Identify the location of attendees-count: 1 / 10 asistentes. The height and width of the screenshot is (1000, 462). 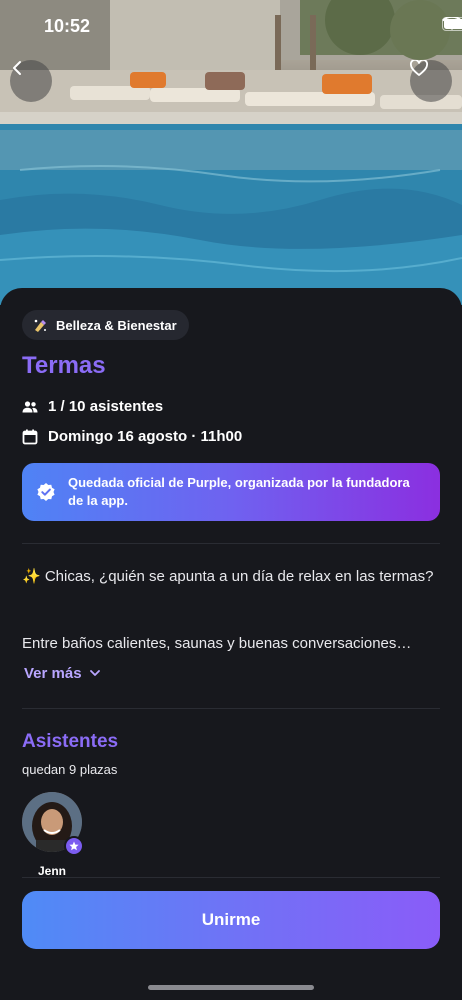
(106, 406).